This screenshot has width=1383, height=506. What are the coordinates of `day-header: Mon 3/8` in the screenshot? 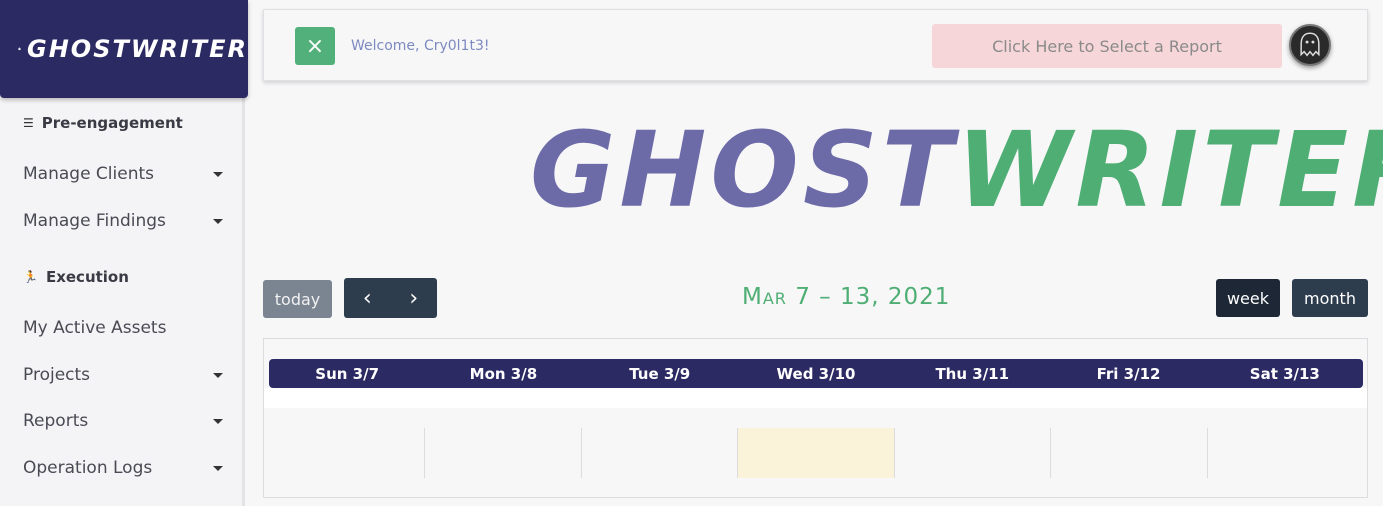 It's located at (503, 373).